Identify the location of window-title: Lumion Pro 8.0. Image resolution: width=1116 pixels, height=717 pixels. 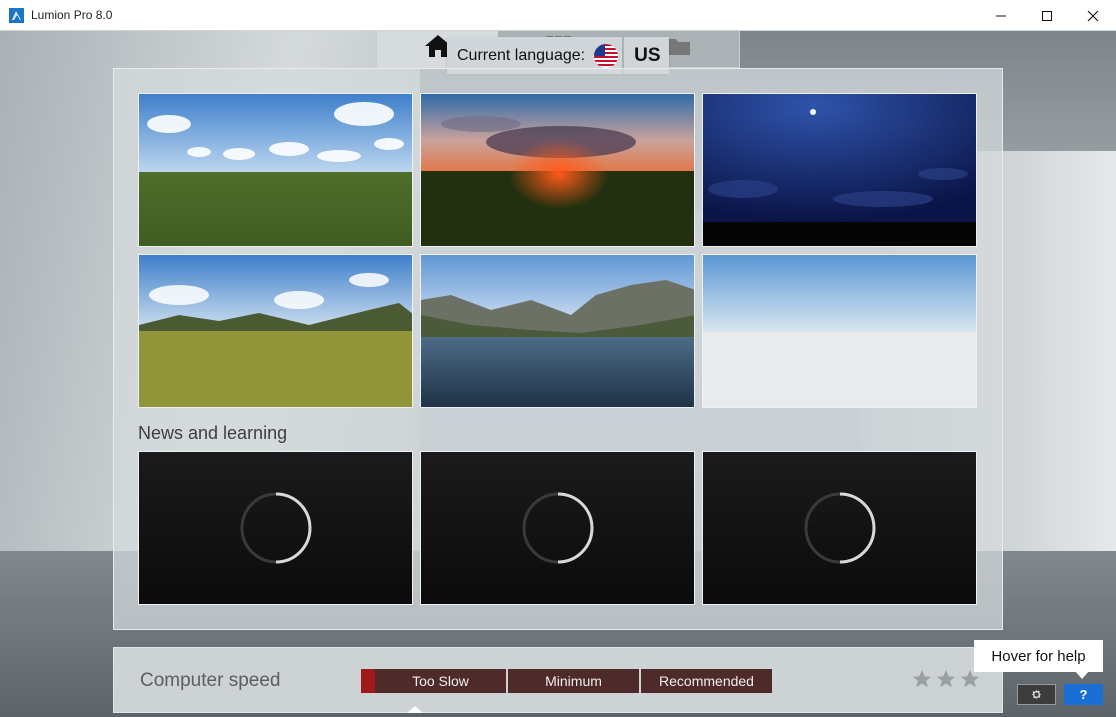
(72, 15).